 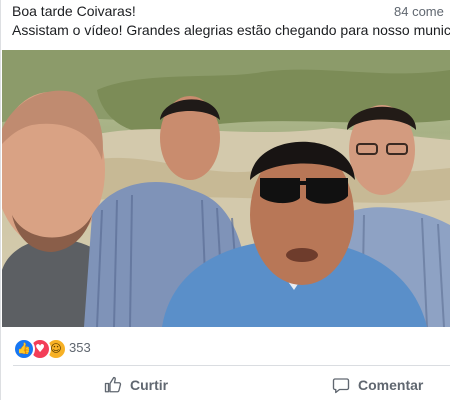 I want to click on comment-button: Comentar, so click(x=377, y=385).